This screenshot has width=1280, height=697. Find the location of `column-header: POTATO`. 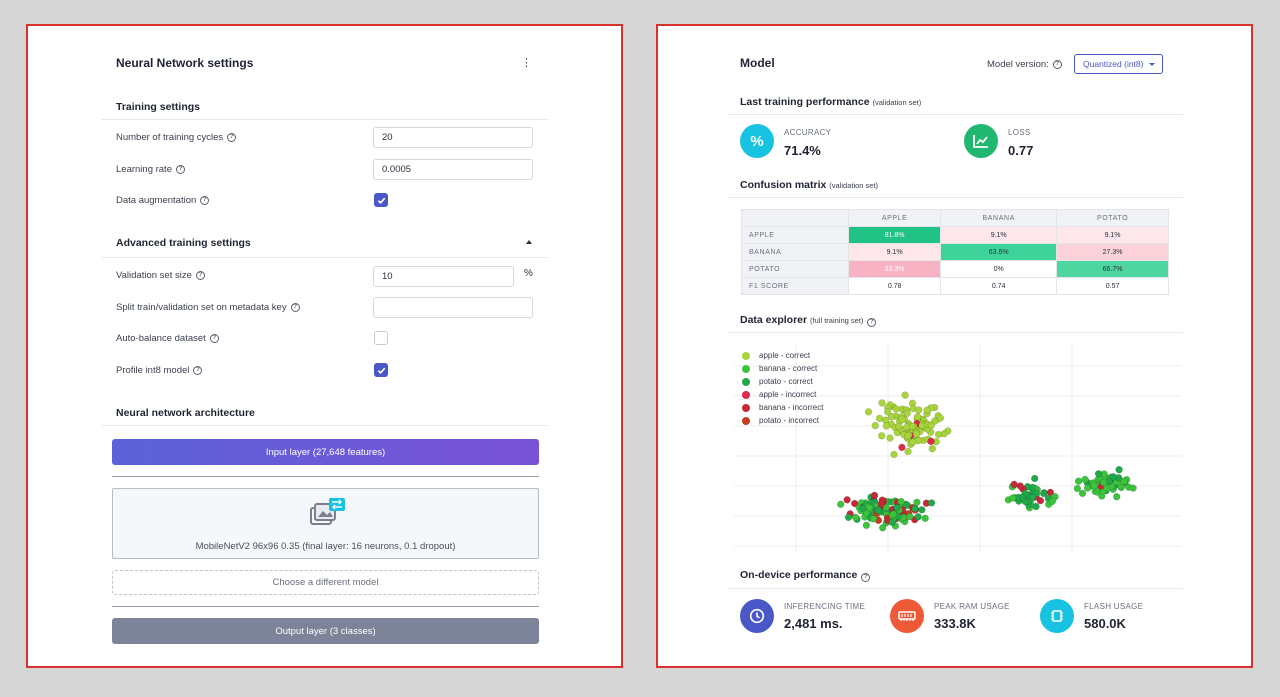

column-header: POTATO is located at coordinates (1112, 218).